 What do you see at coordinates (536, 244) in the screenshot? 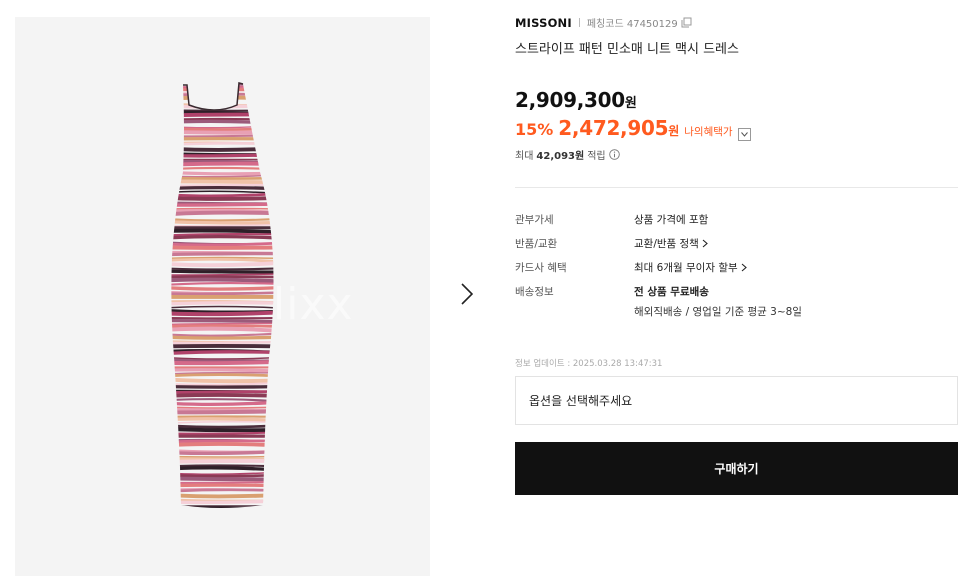
I see `detail-key: 반품/교환` at bounding box center [536, 244].